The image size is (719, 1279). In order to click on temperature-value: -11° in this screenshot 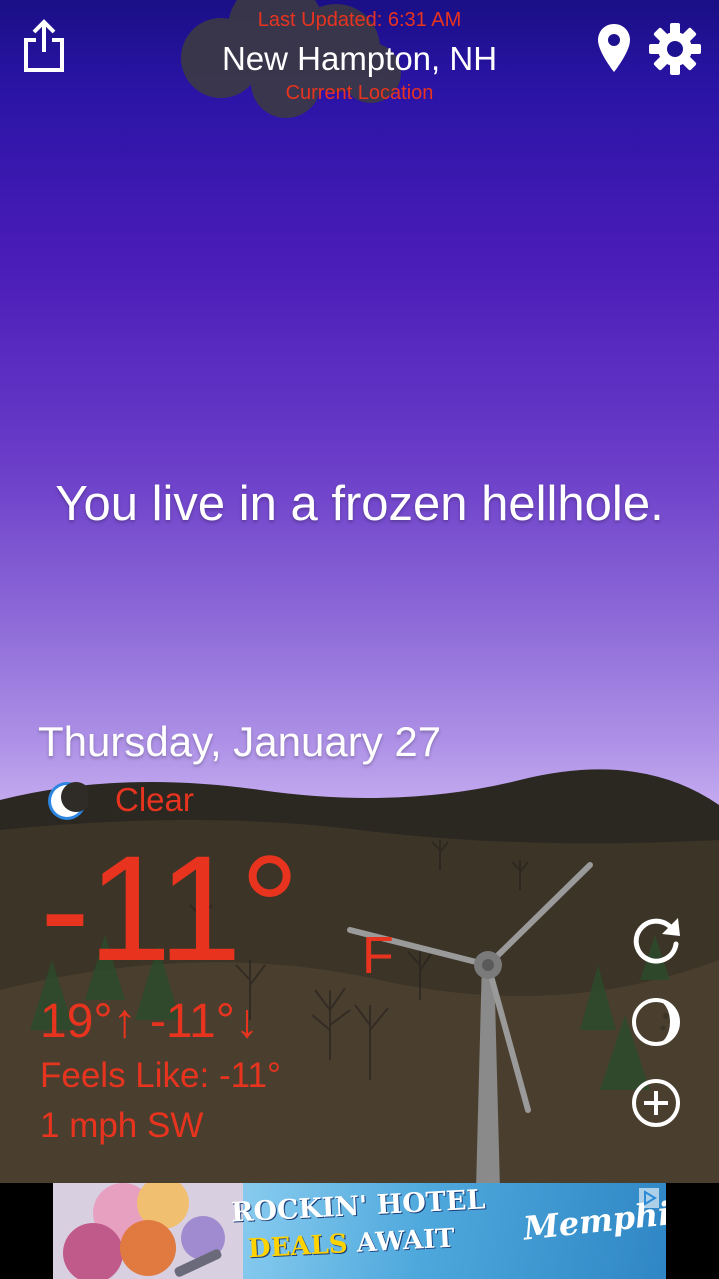, I will do `click(170, 908)`.